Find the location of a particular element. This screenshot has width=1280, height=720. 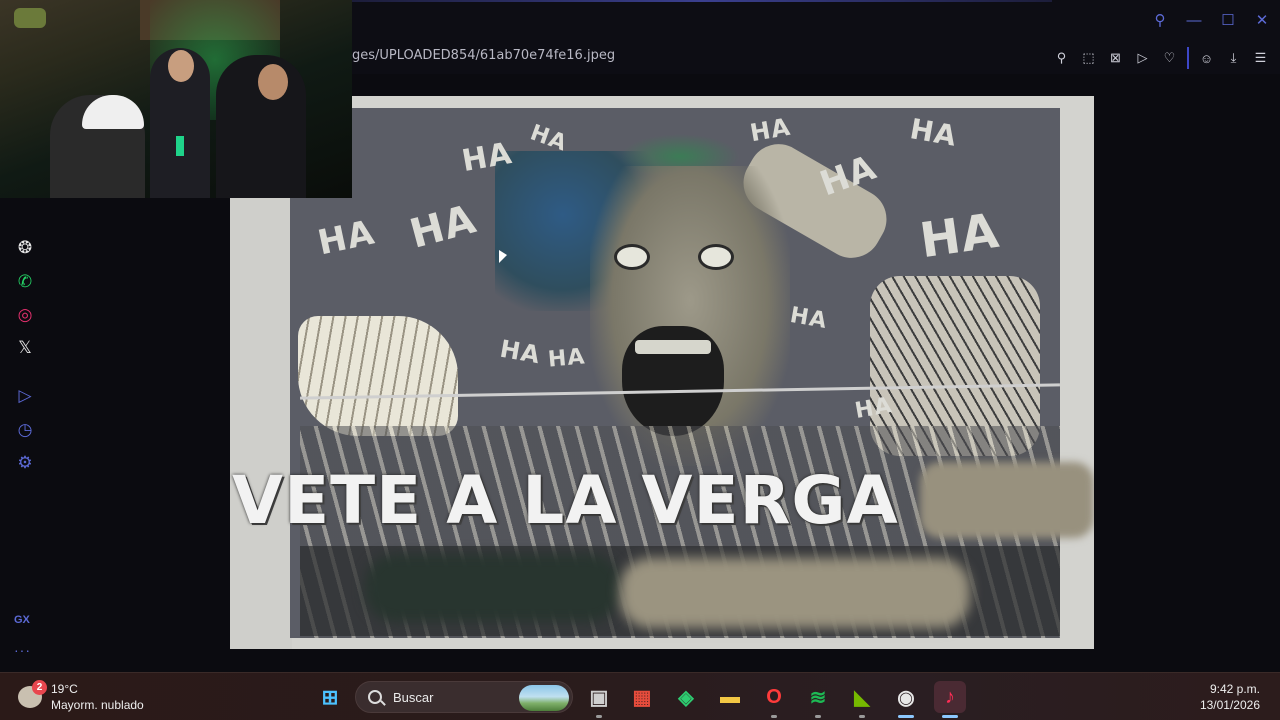

system-clock: 9:42 p.m. 13/01/2026 is located at coordinates (1230, 697).